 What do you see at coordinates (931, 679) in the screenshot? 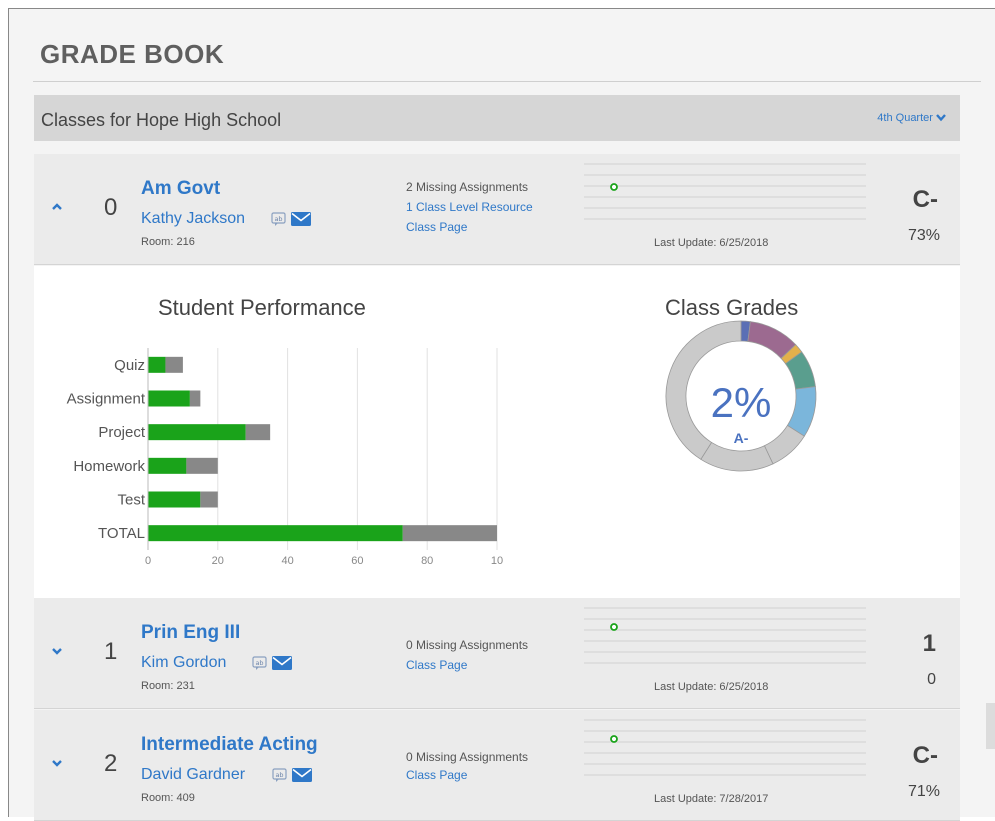
I see `grade-percent: 0` at bounding box center [931, 679].